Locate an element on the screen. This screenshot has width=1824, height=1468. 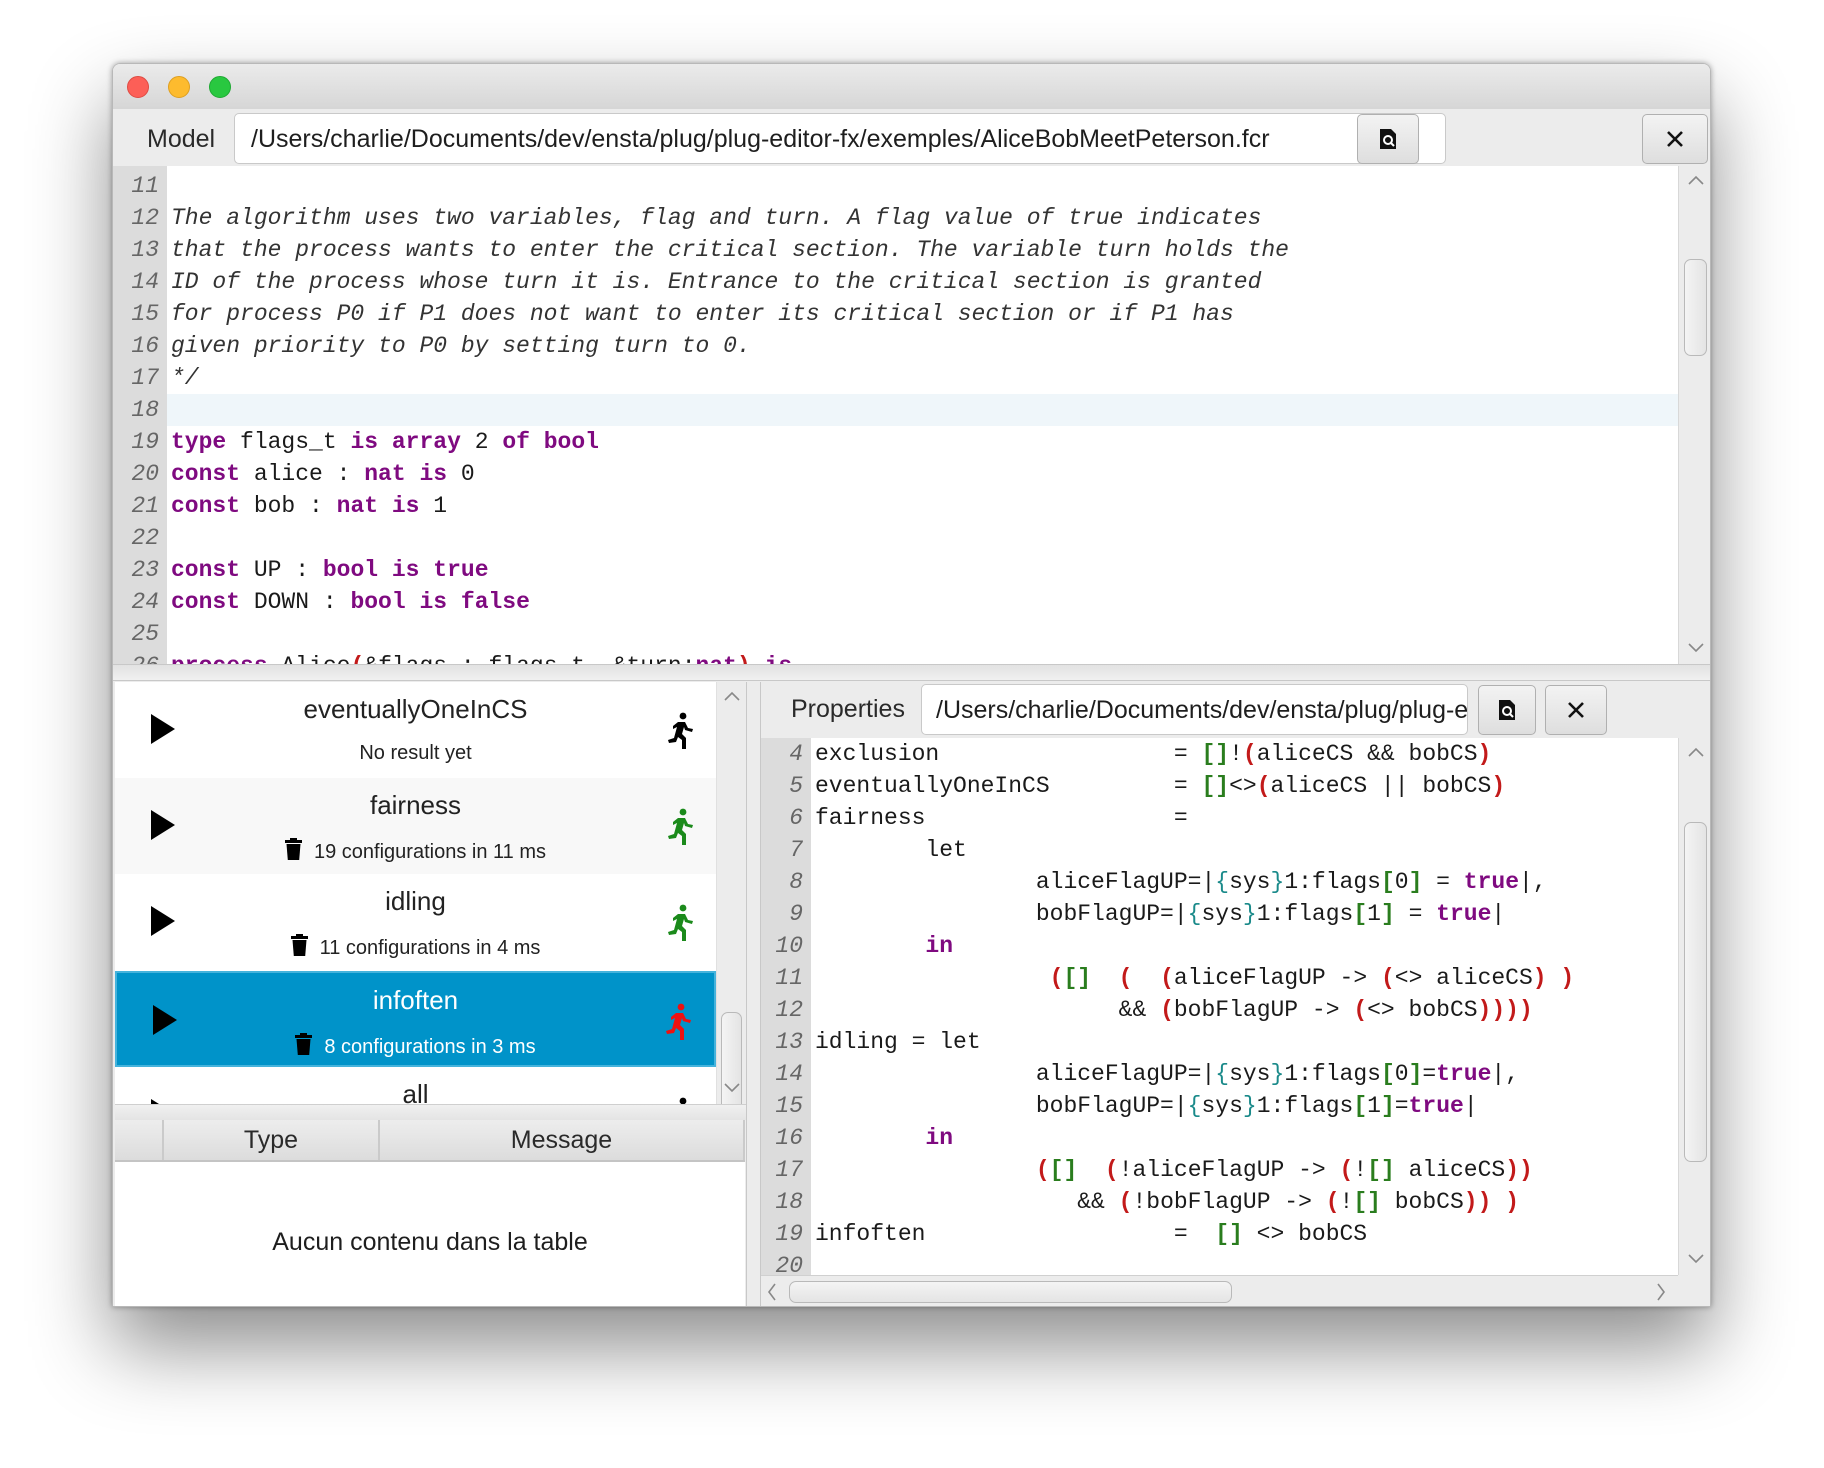
scroll-right-arrow-icon is located at coordinates (1661, 1294).